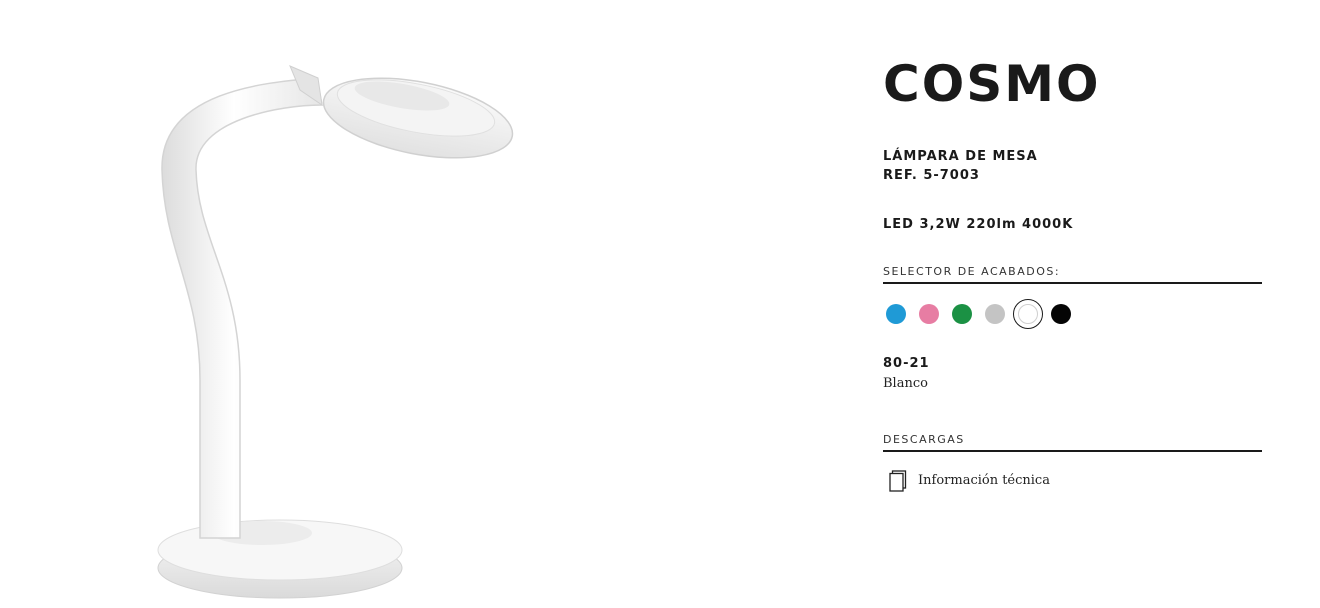 This screenshot has height=608, width=1320. Describe the element at coordinates (978, 224) in the screenshot. I see `product-spec: LED 3,2W 220lm 4000K` at that location.